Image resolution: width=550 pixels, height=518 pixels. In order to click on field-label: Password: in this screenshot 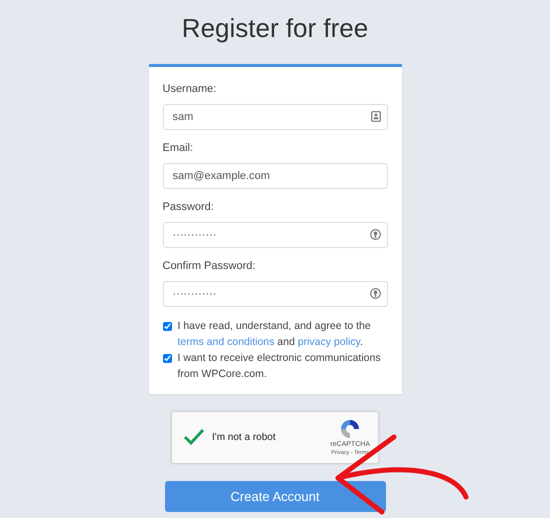, I will do `click(188, 207)`.